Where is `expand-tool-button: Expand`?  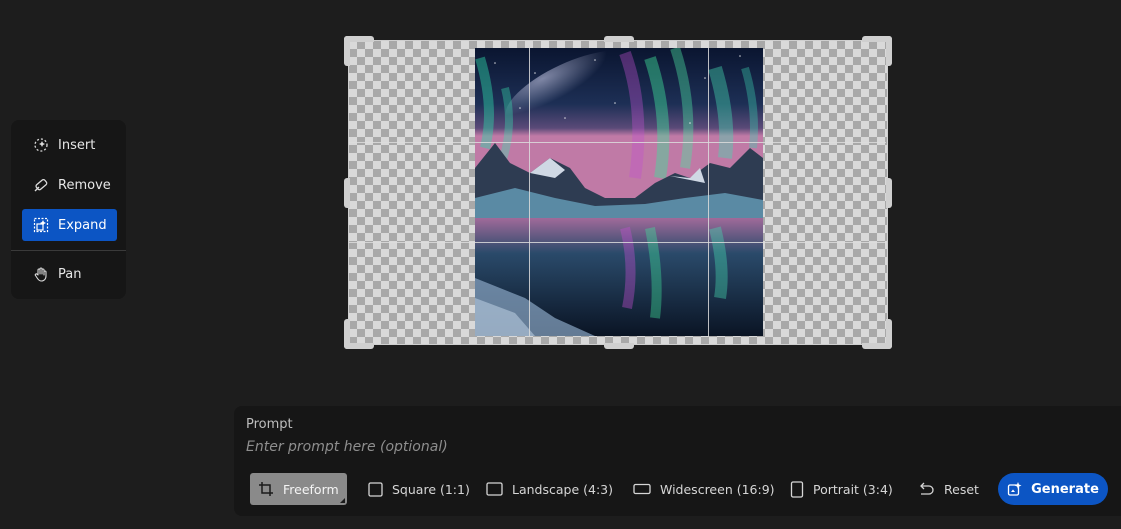
expand-tool-button: Expand is located at coordinates (69, 225).